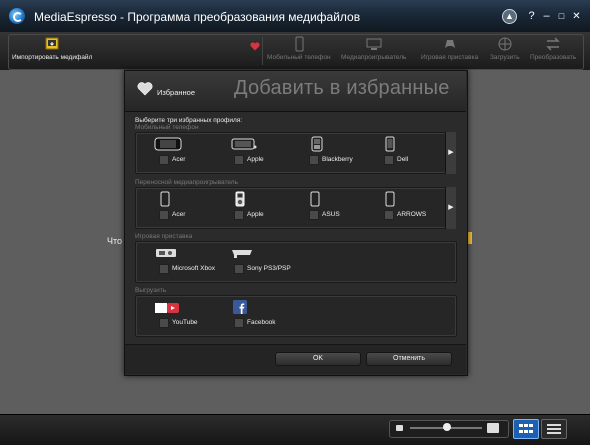 This screenshot has height=445, width=590. I want to click on more-arrow-media-player: ▶, so click(450, 208).